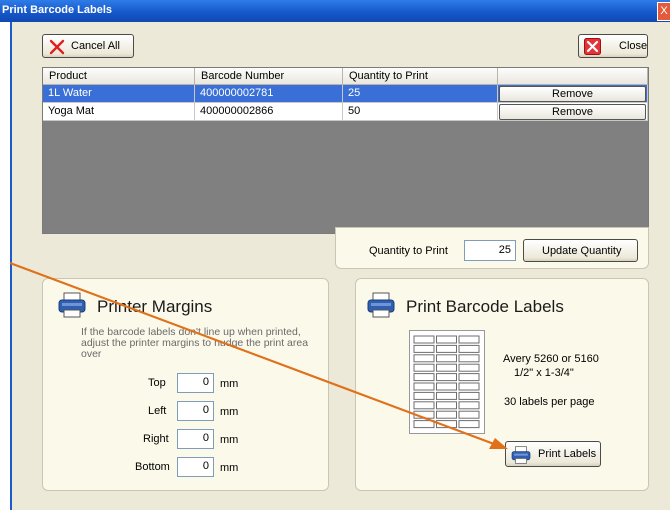  Describe the element at coordinates (613, 46) in the screenshot. I see `close-button: Close` at that location.